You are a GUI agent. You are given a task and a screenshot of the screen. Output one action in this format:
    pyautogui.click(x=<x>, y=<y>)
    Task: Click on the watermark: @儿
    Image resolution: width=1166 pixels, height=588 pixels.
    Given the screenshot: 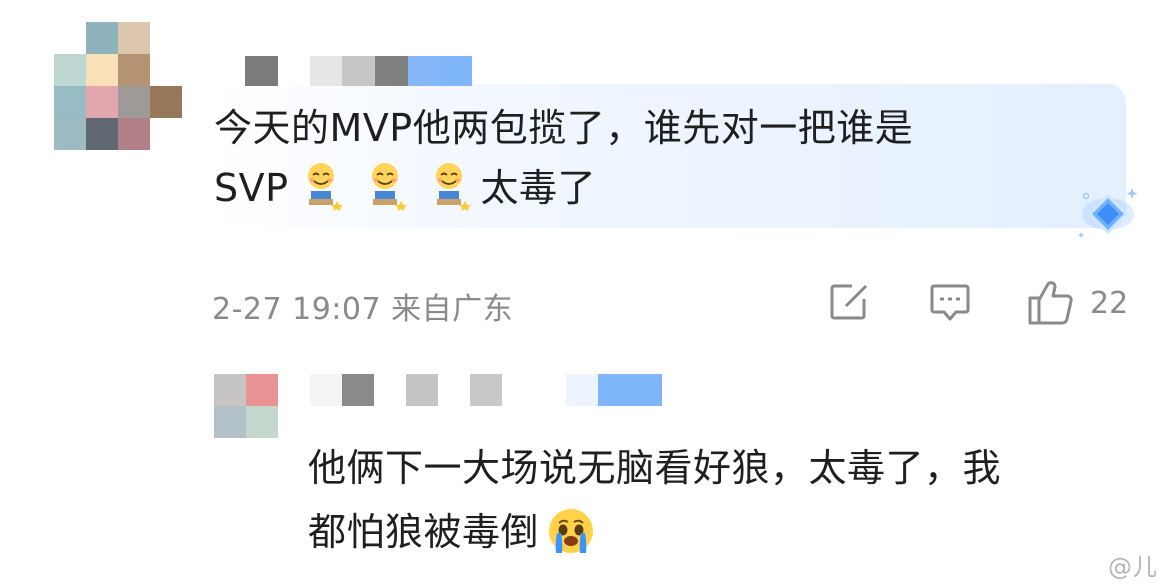 What is the action you would take?
    pyautogui.click(x=1133, y=567)
    